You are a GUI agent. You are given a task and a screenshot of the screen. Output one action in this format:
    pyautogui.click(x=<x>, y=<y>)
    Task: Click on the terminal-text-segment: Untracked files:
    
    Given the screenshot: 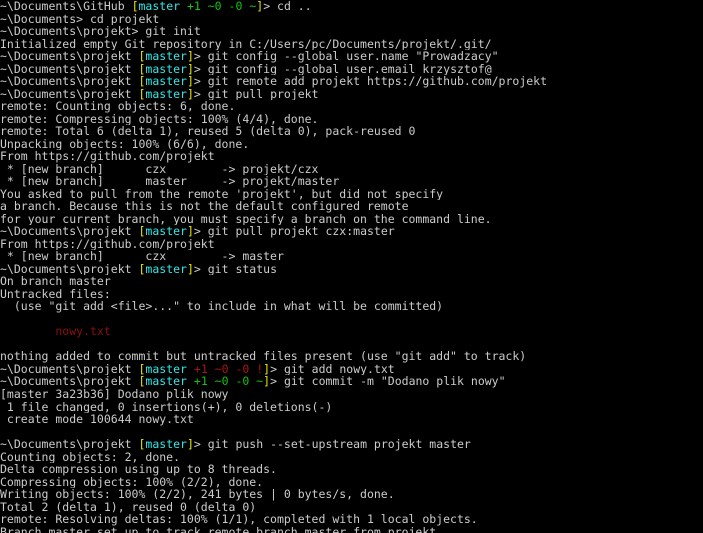 What is the action you would take?
    pyautogui.click(x=55, y=294)
    